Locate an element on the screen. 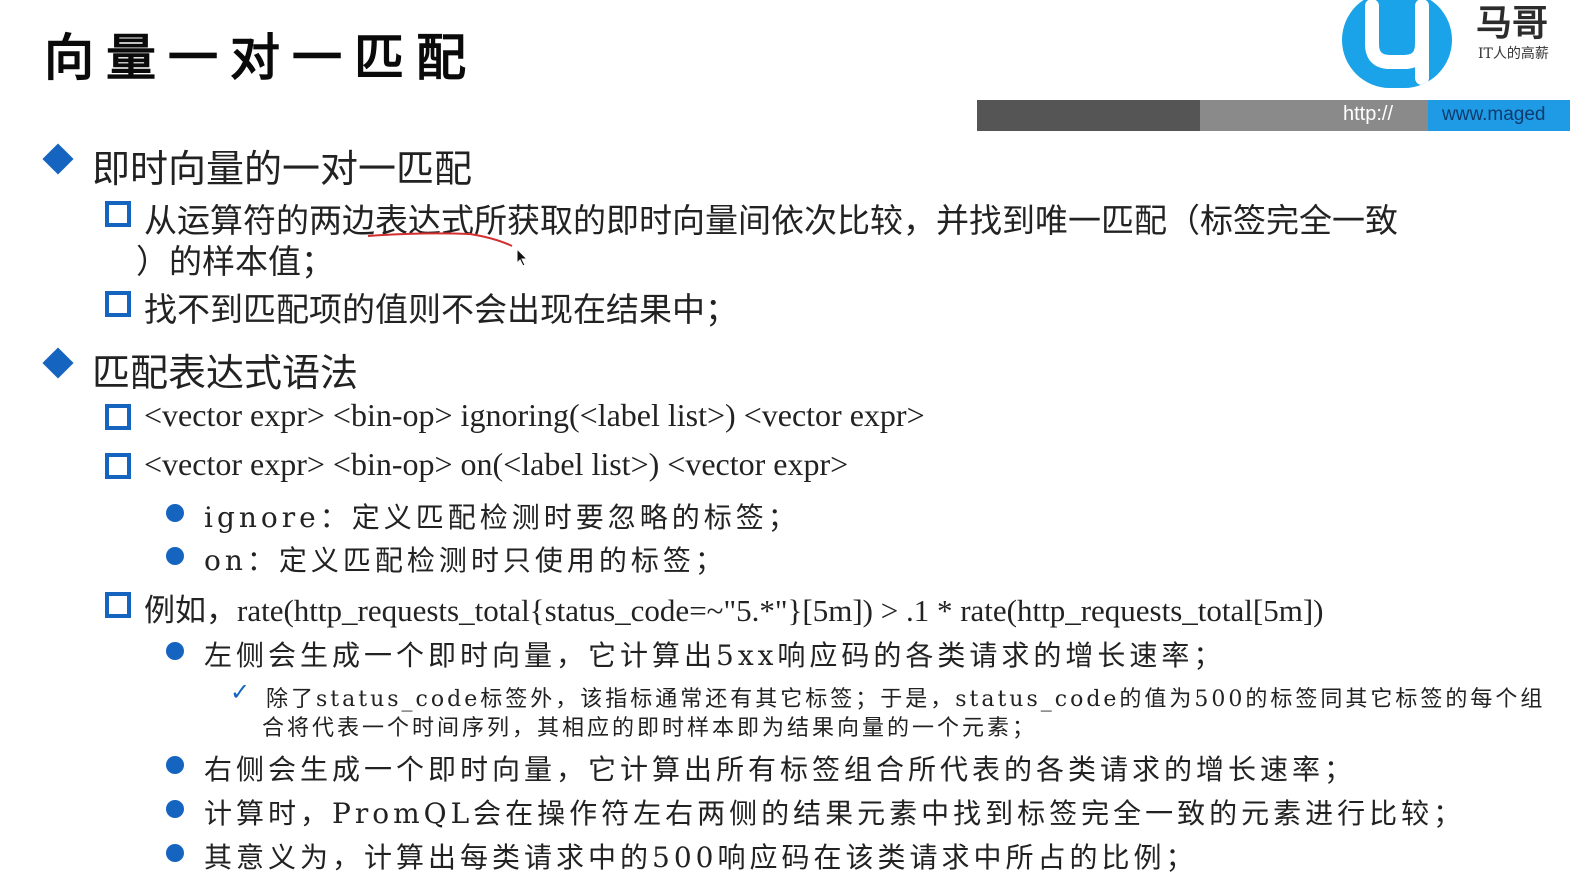 The image size is (1570, 887). left-side-note-line2: 合将代表一个时间序列，其相应的即时样本即为结果向量的一个元素； is located at coordinates (650, 728).